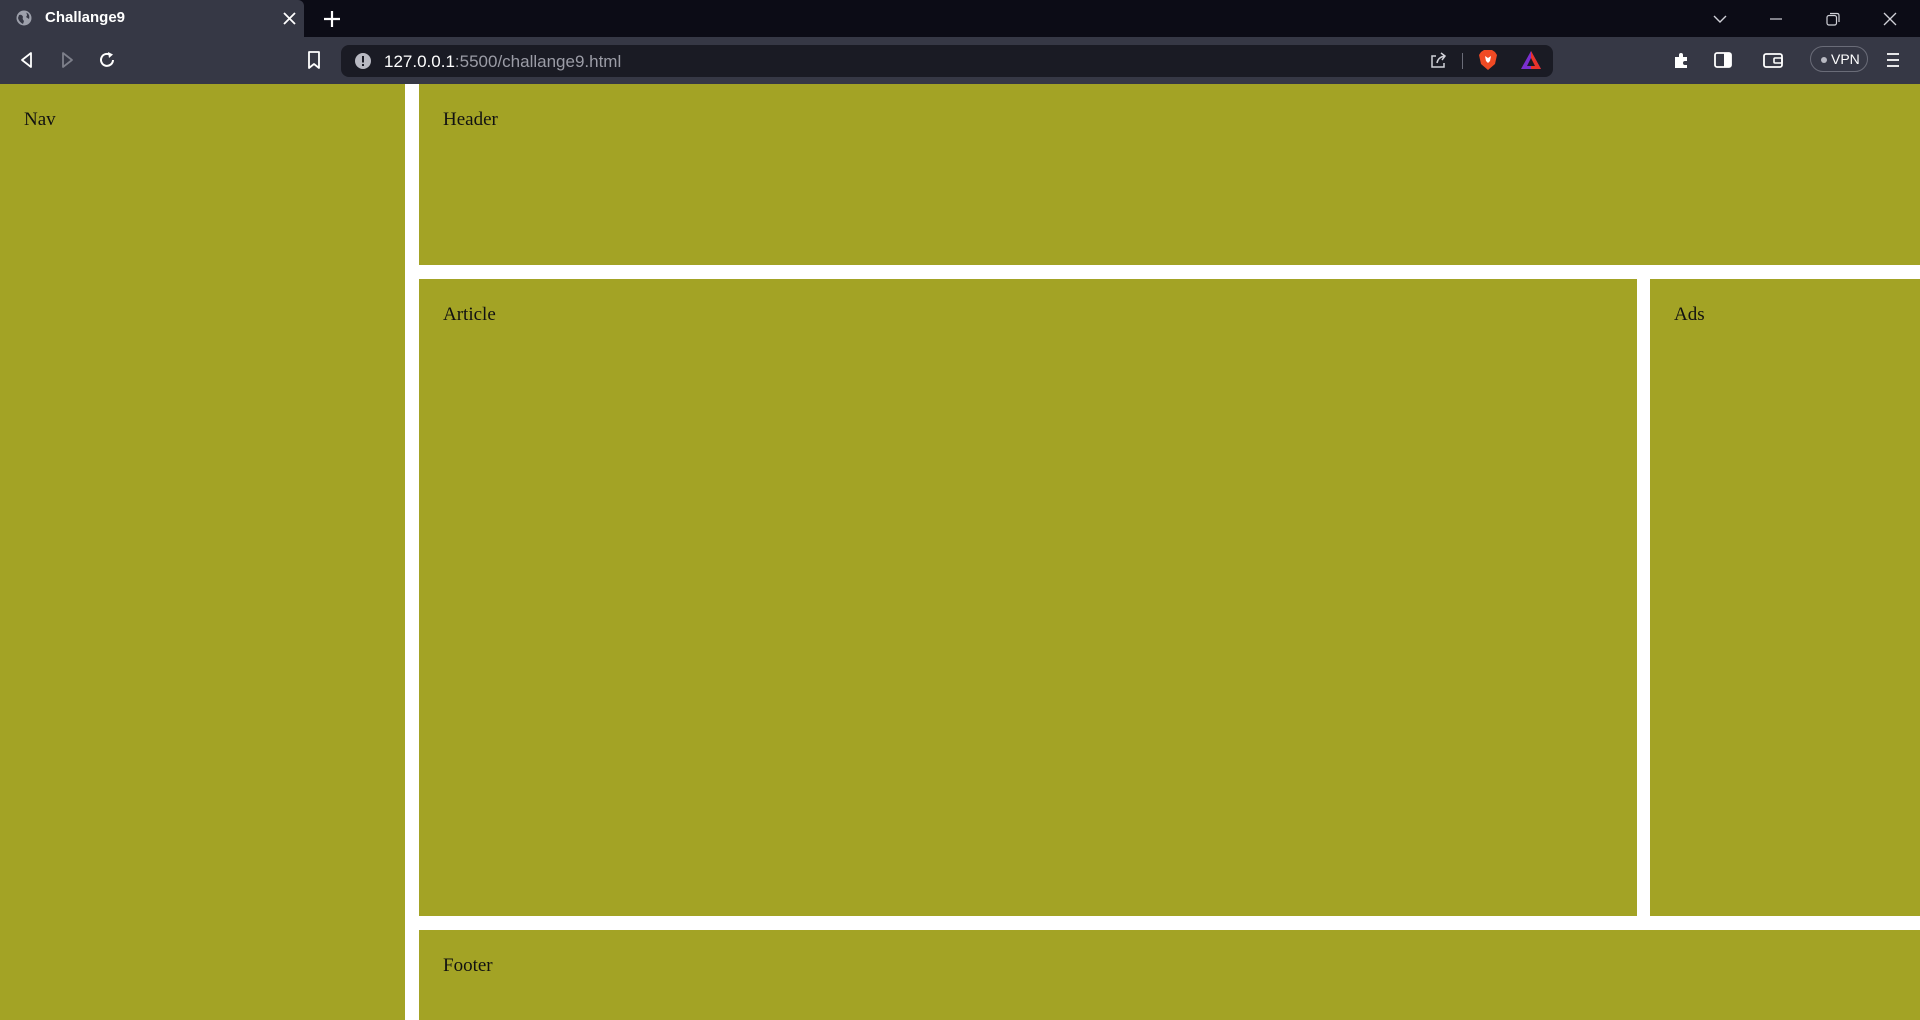 The height and width of the screenshot is (1020, 1920). Describe the element at coordinates (469, 314) in the screenshot. I see `article-label: Article` at that location.